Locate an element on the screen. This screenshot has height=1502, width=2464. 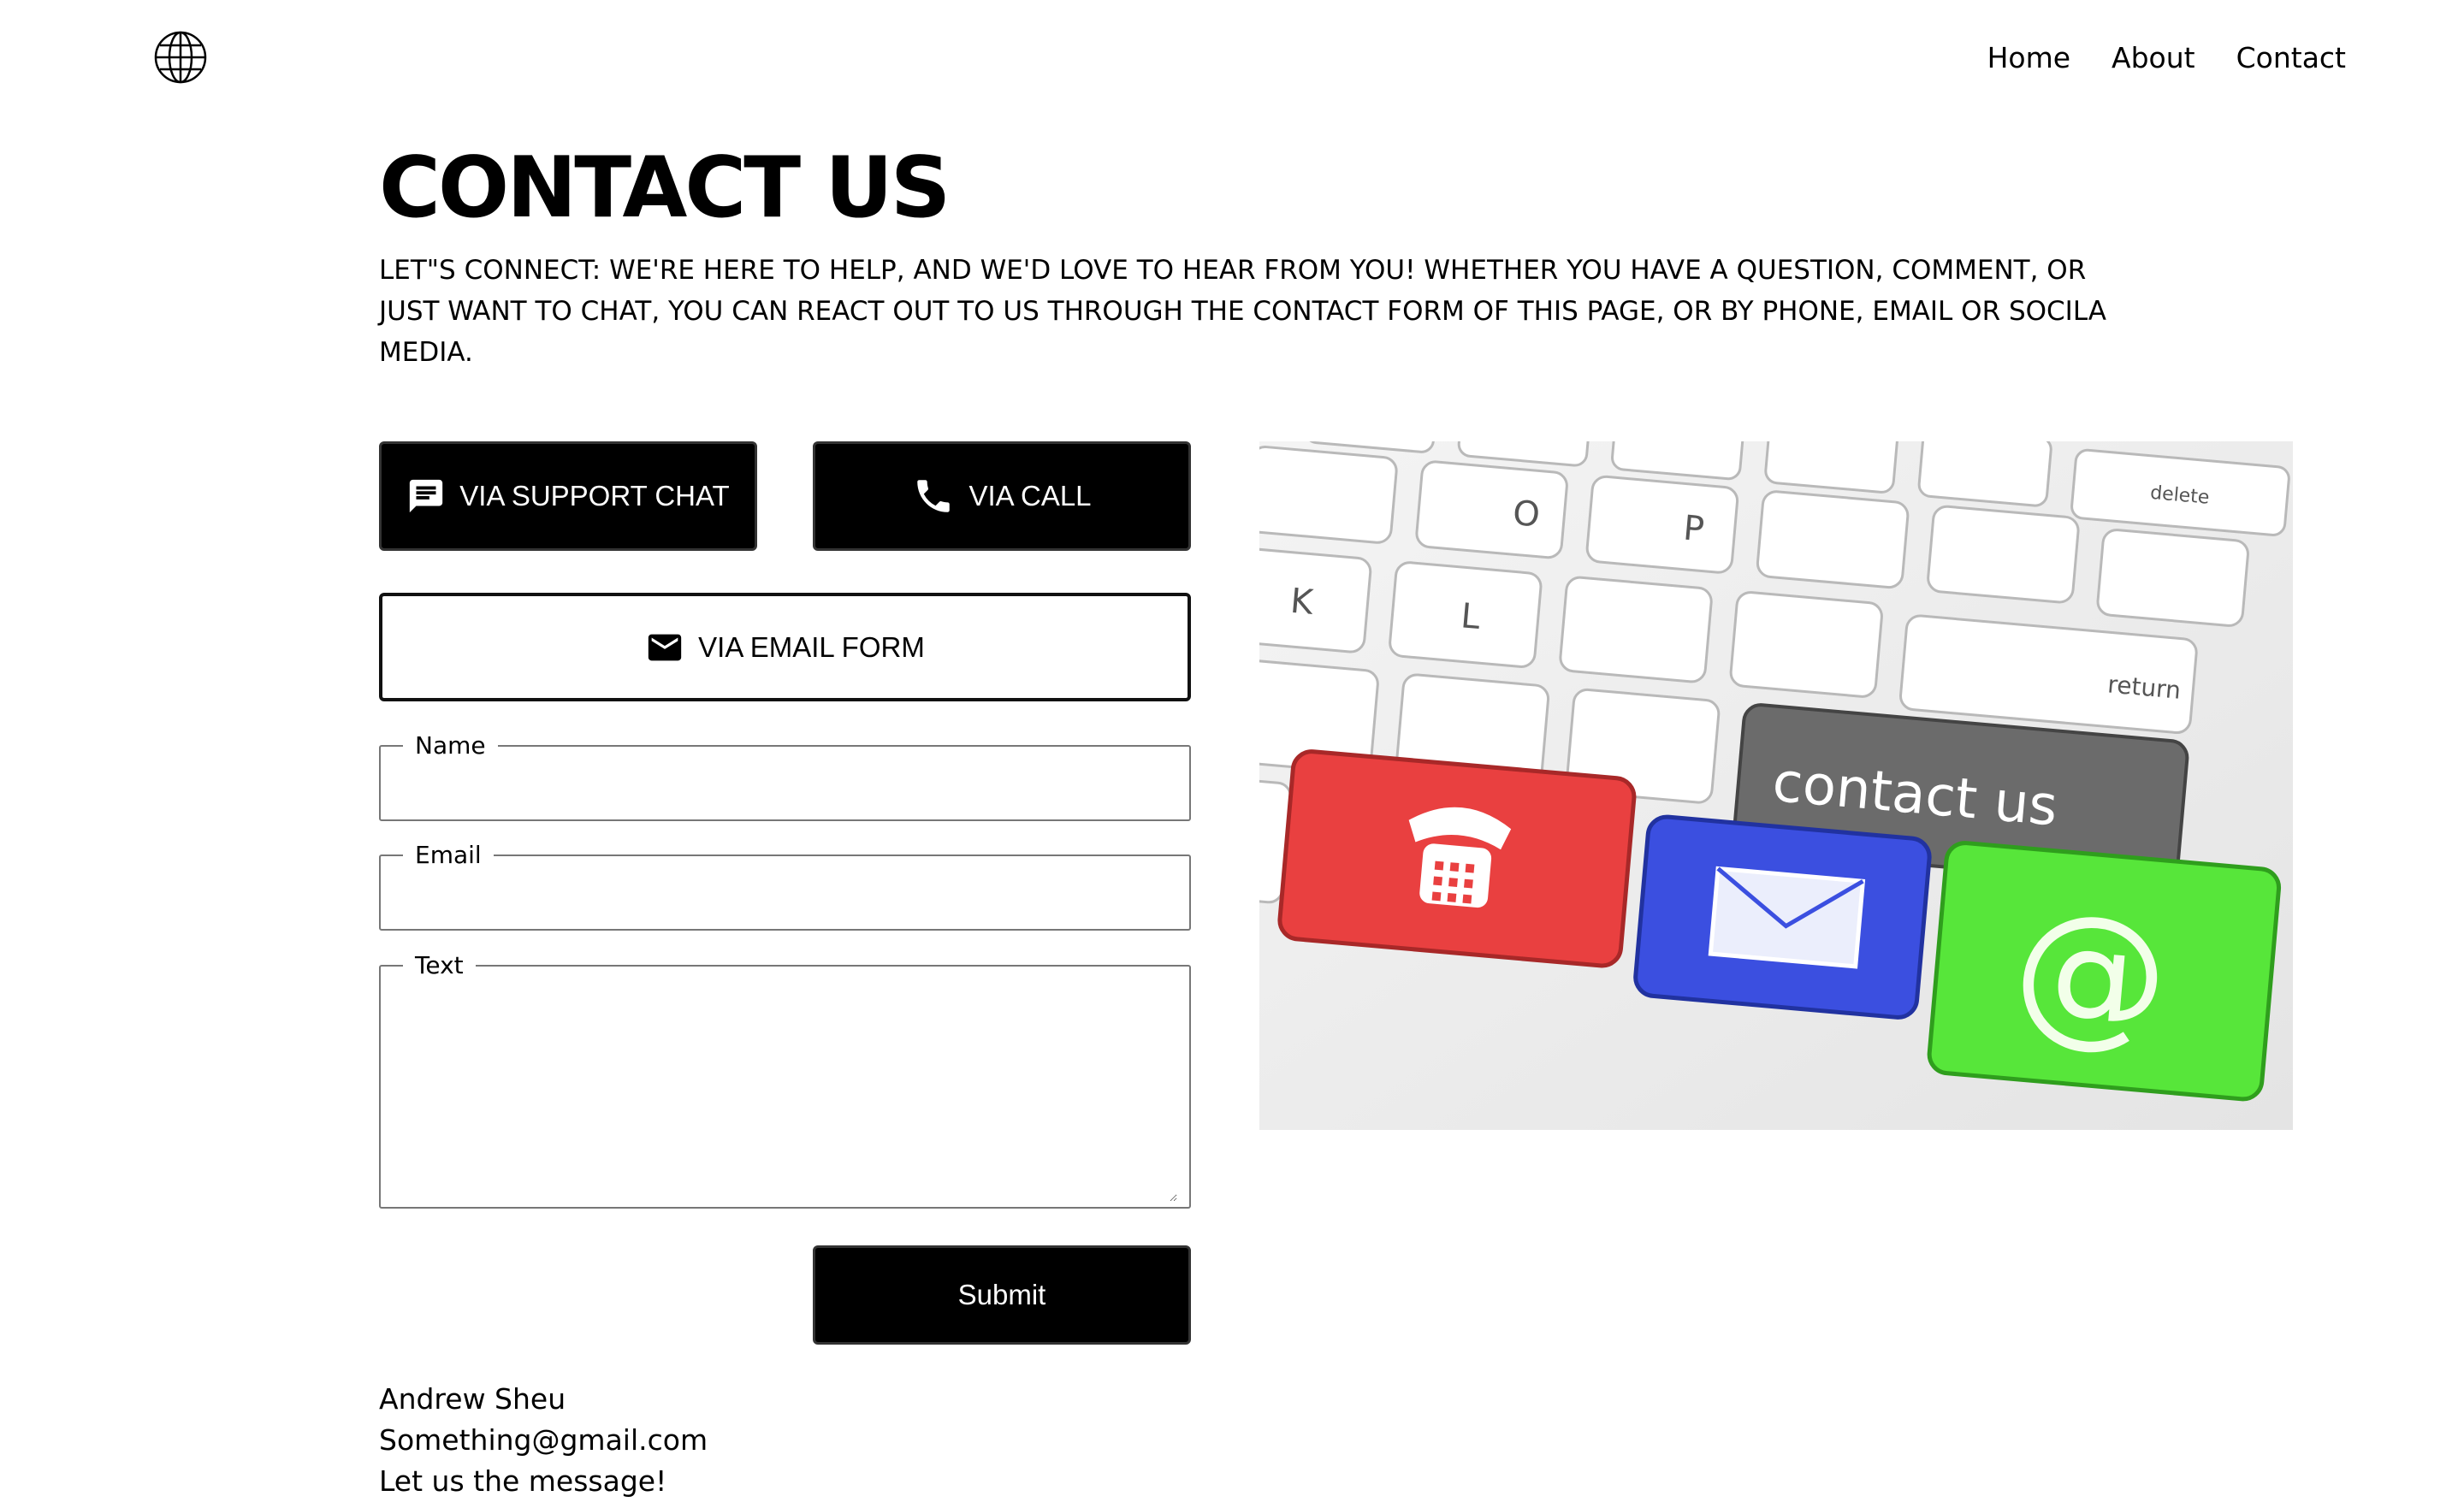
email-form-button: VIA EMAIL FORM is located at coordinates (785, 647).